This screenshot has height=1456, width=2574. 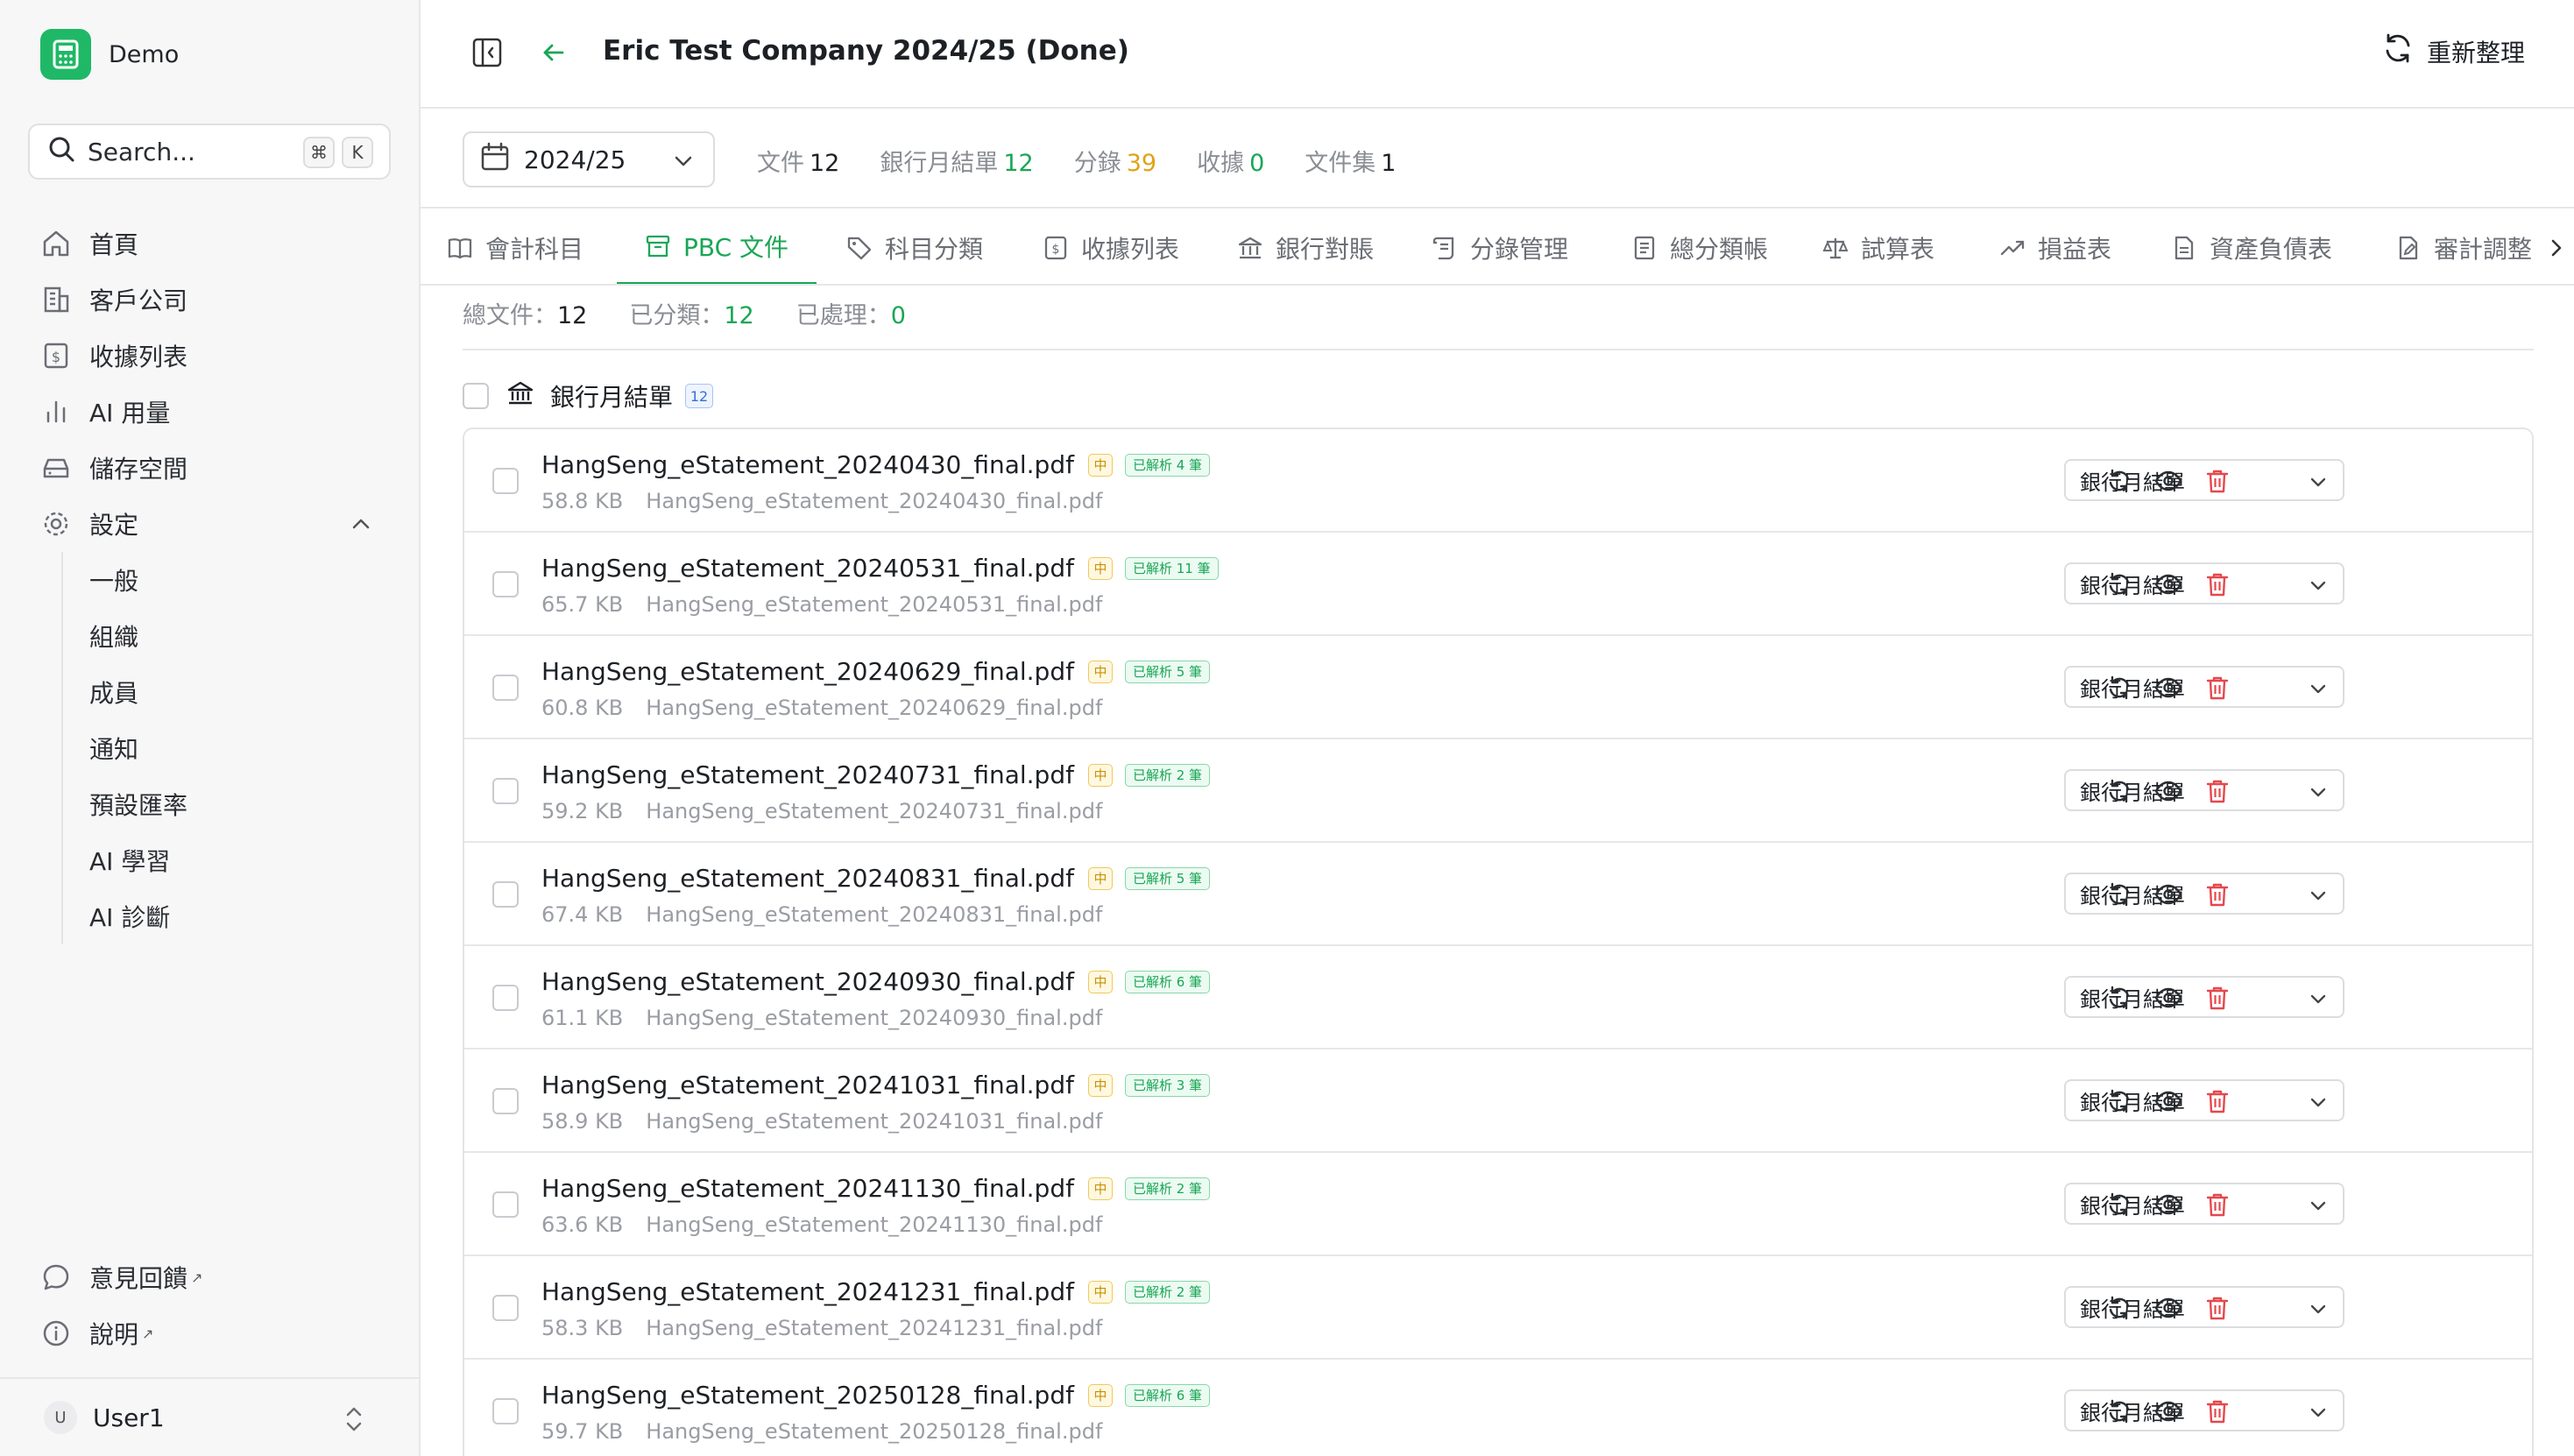 I want to click on tab-general-ledger: 總分類帳, so click(x=1700, y=247).